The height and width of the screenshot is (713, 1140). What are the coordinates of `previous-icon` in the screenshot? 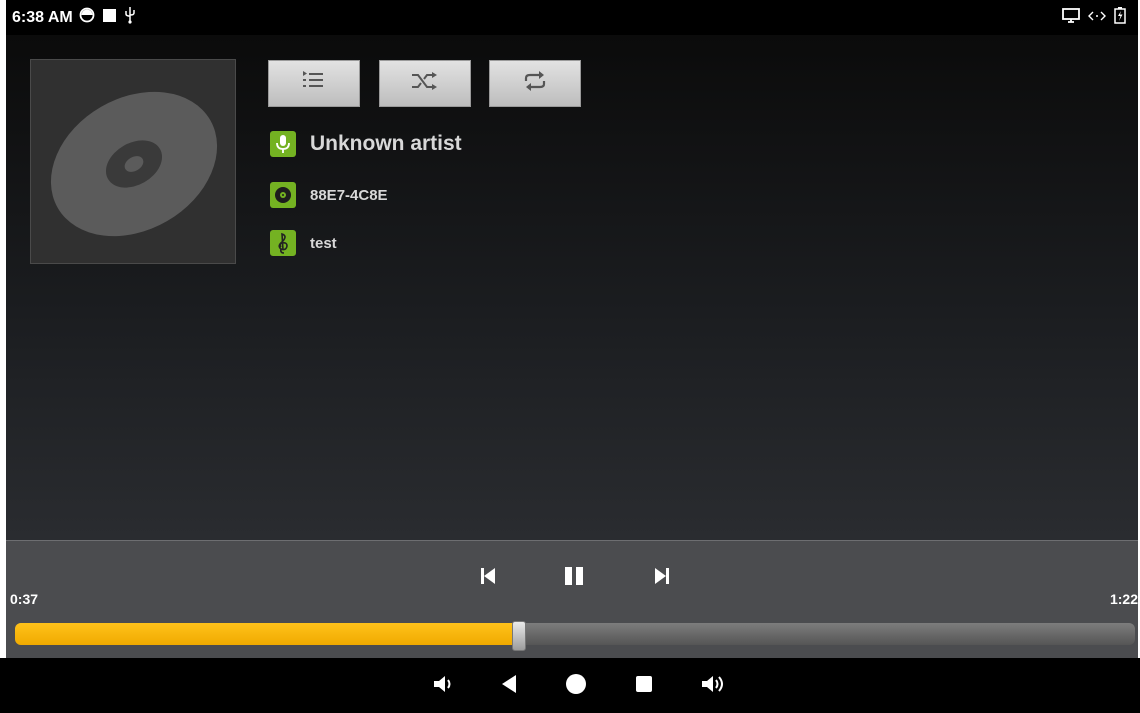 It's located at (488, 578).